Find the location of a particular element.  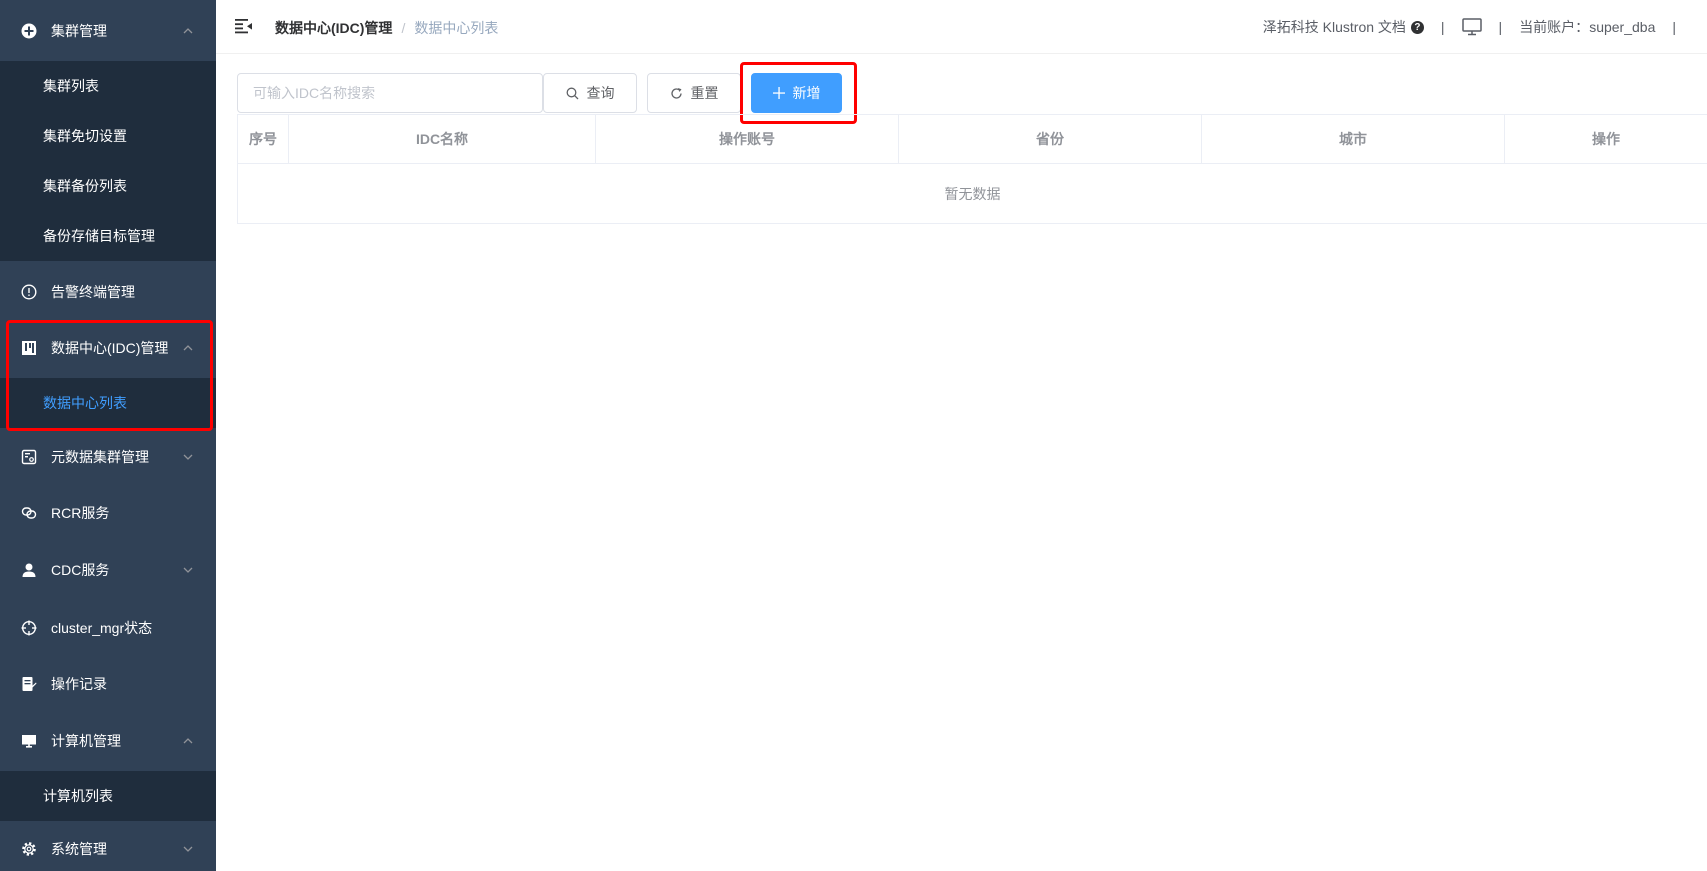

table-empty-state: 暂无数据 is located at coordinates (972, 194).